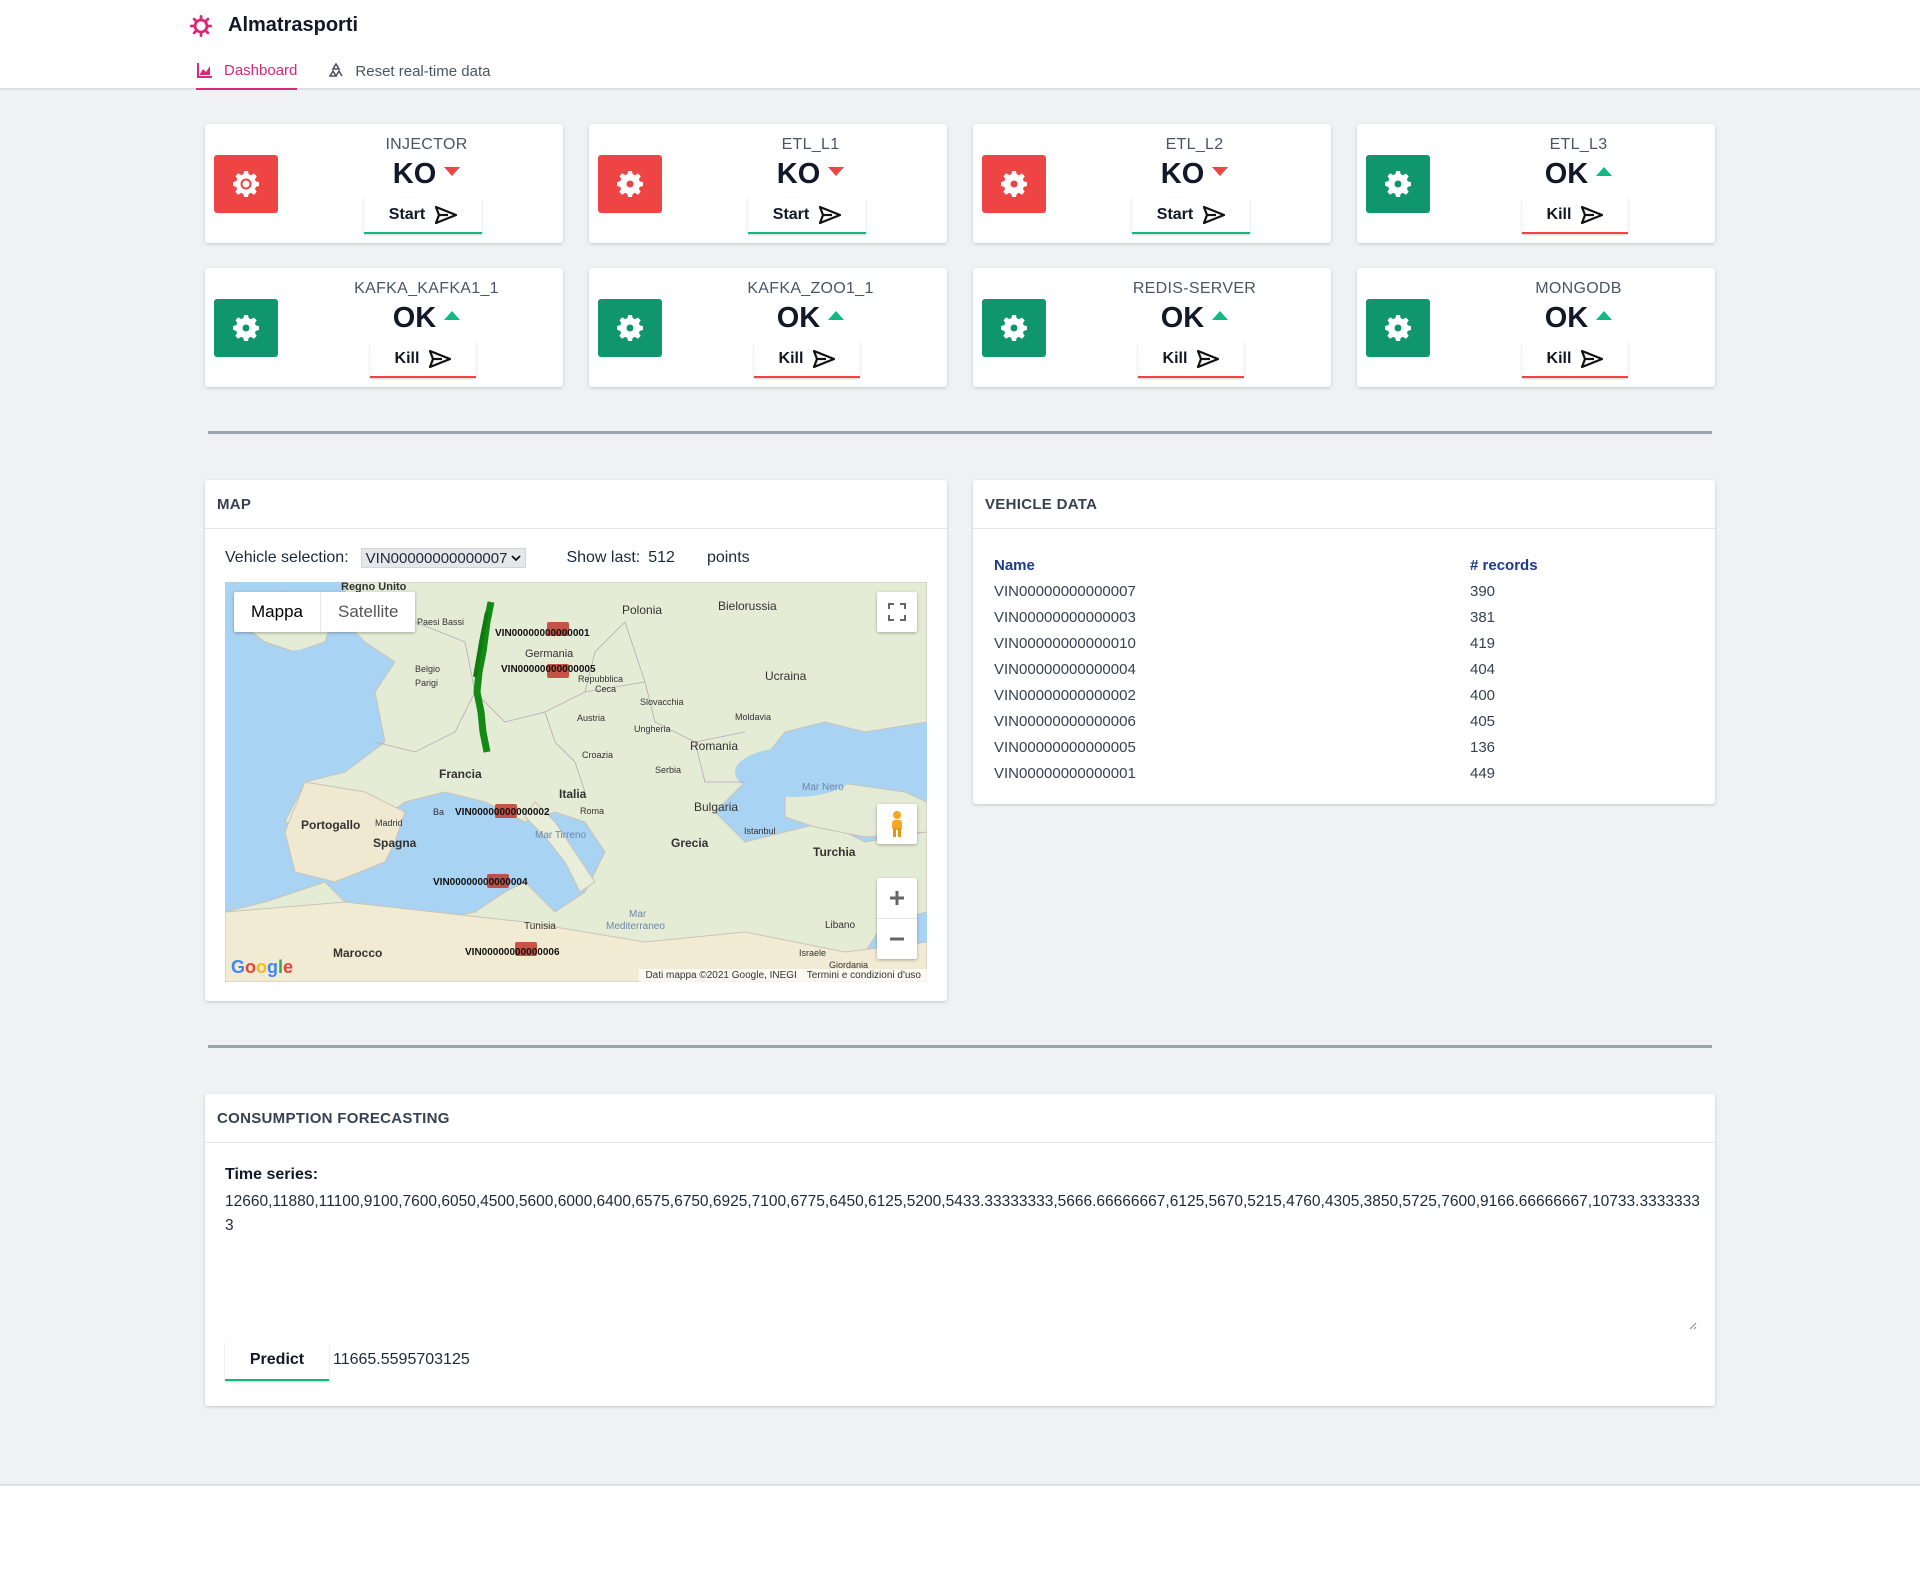  Describe the element at coordinates (247, 71) in the screenshot. I see `tab-dashboard: Dashboard` at that location.